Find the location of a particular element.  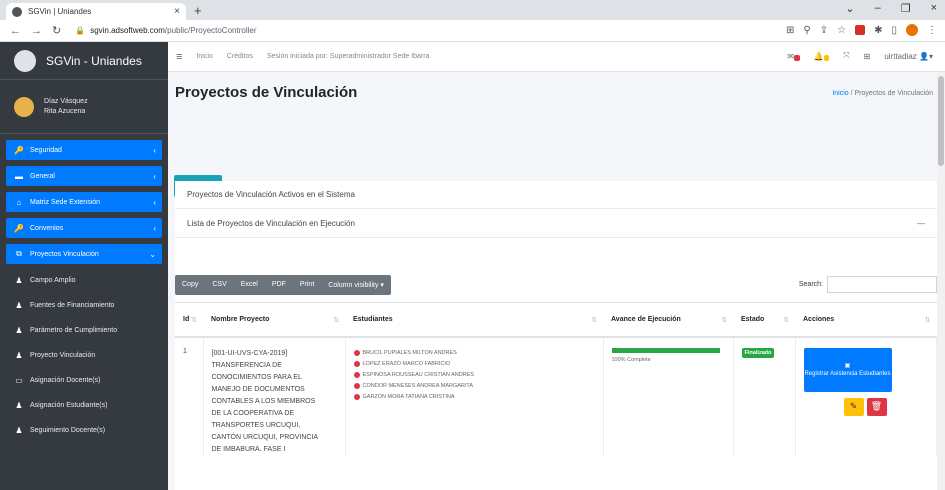

page-scrollbar is located at coordinates (941, 281).